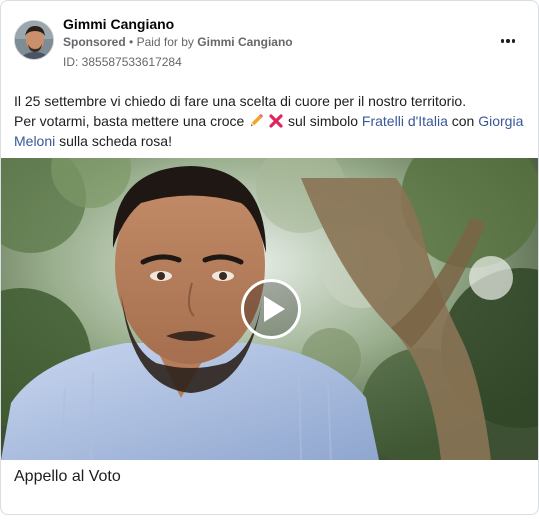  I want to click on paid-for-prefix: Paid for by, so click(165, 42).